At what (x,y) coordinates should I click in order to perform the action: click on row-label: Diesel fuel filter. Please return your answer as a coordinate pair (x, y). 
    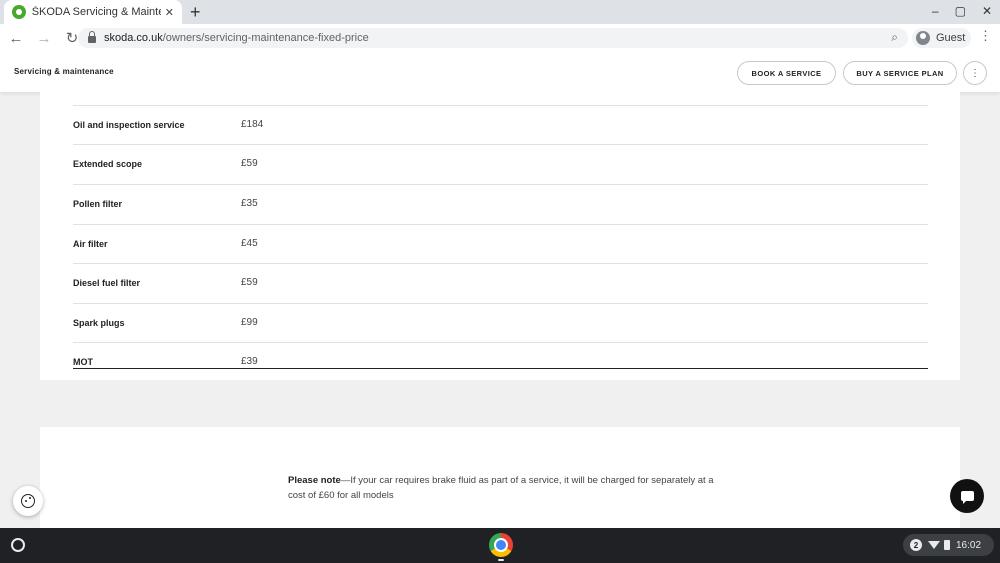
    Looking at the image, I should click on (107, 283).